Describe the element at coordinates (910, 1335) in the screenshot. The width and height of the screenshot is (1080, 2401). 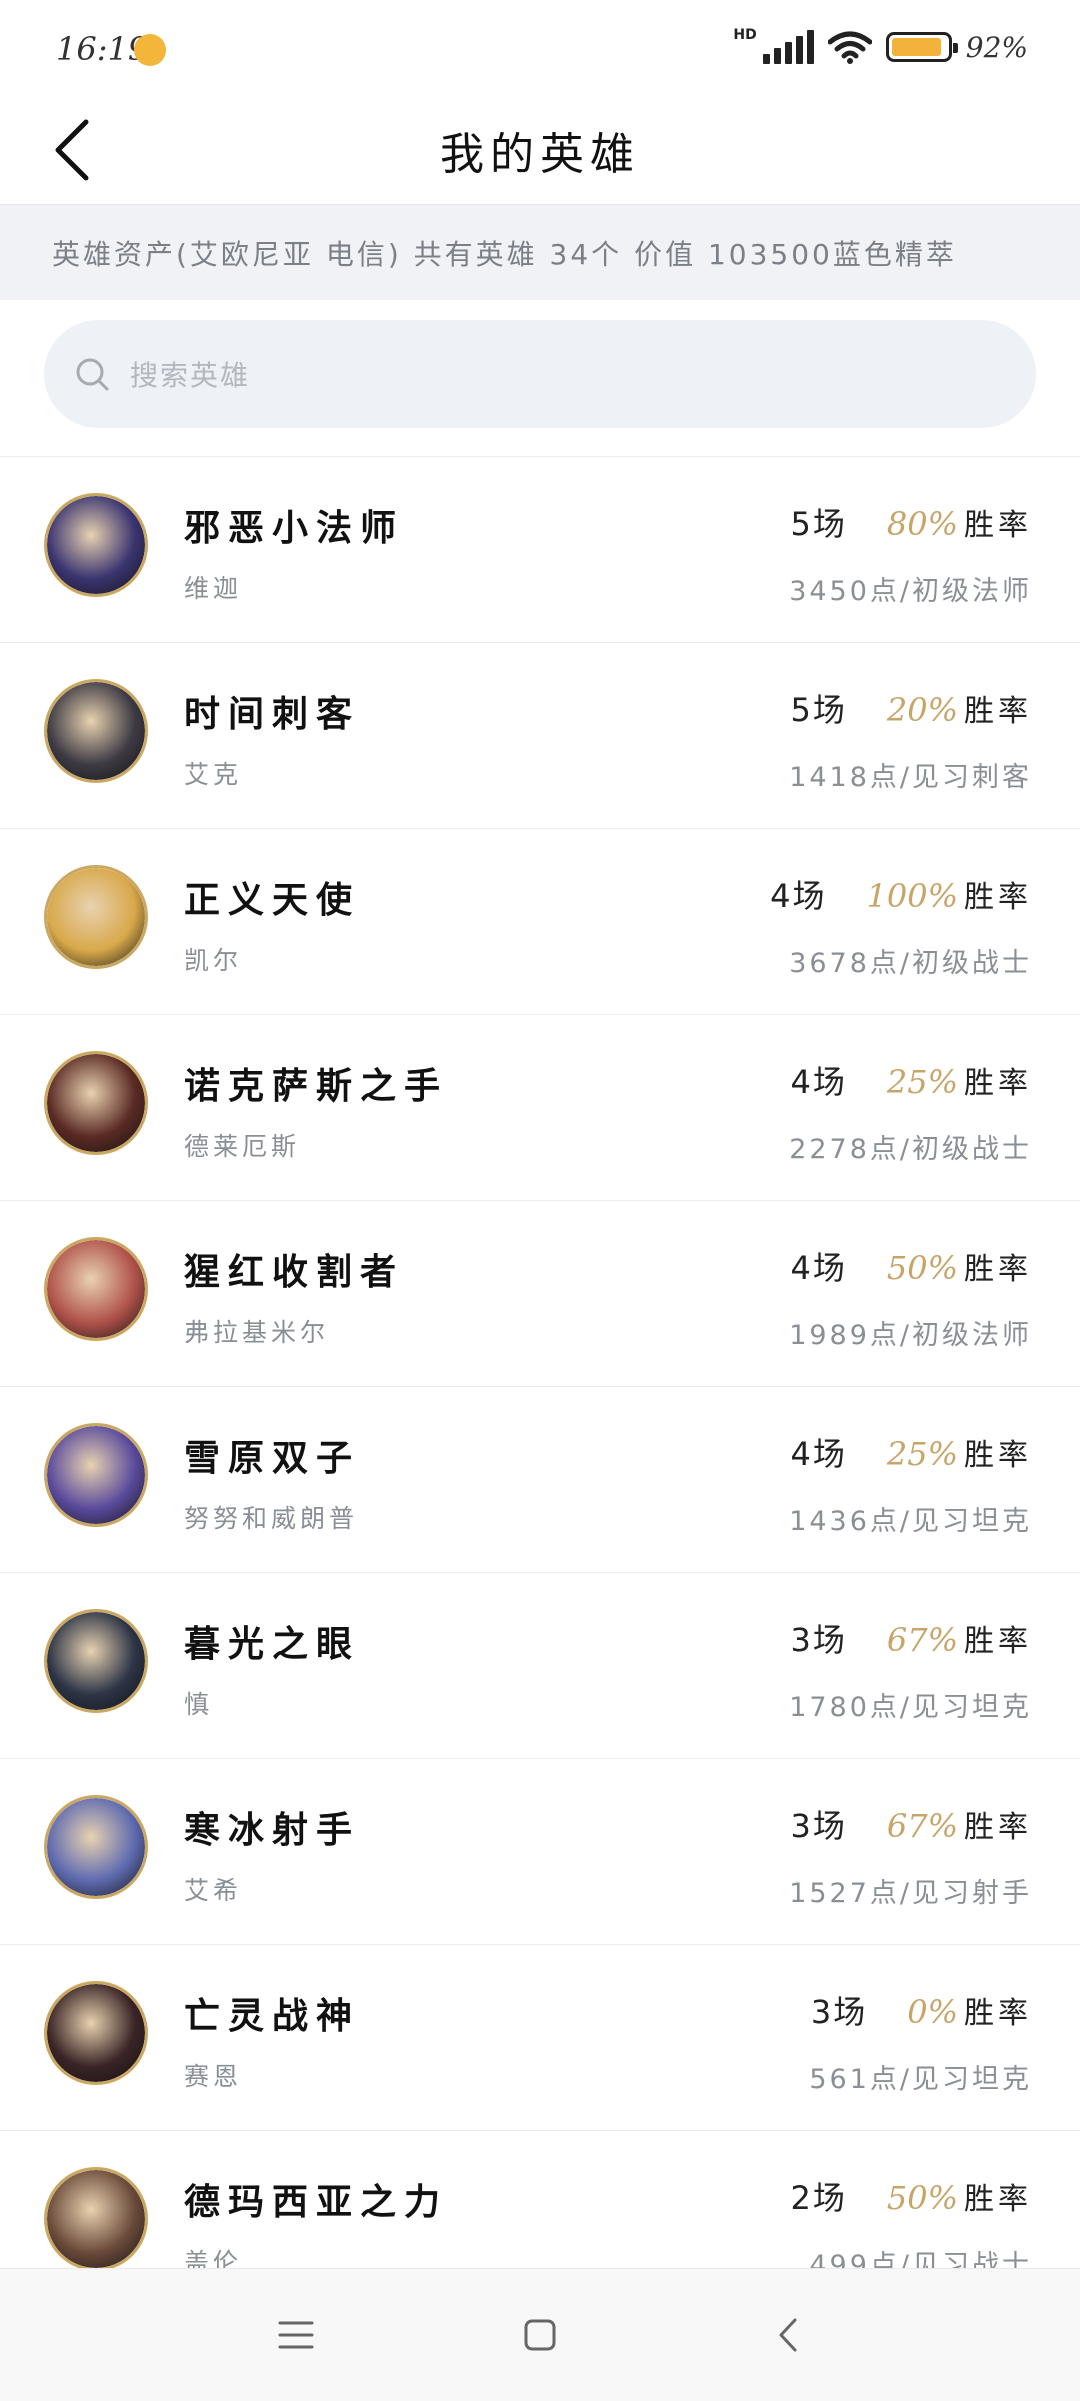
I see `hero-mastery: 1989点/初级法师` at that location.